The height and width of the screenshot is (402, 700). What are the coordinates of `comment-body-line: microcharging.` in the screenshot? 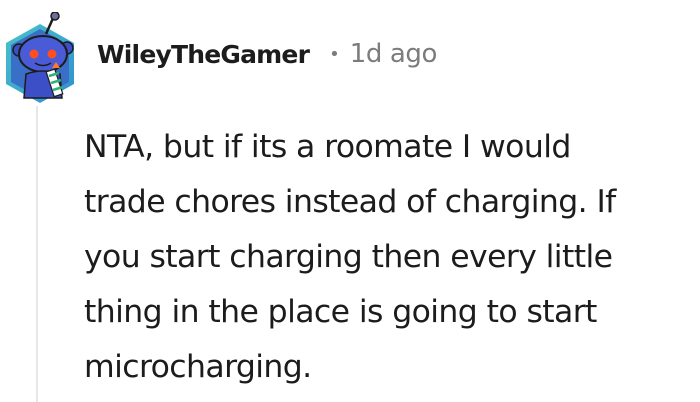 It's located at (198, 367).